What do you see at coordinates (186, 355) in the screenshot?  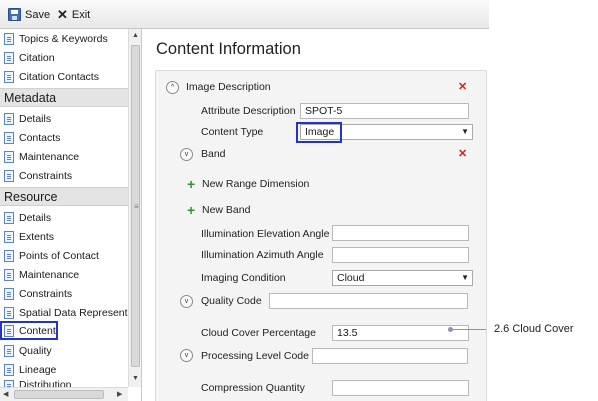 I see `collapse-processing-level-button: v` at bounding box center [186, 355].